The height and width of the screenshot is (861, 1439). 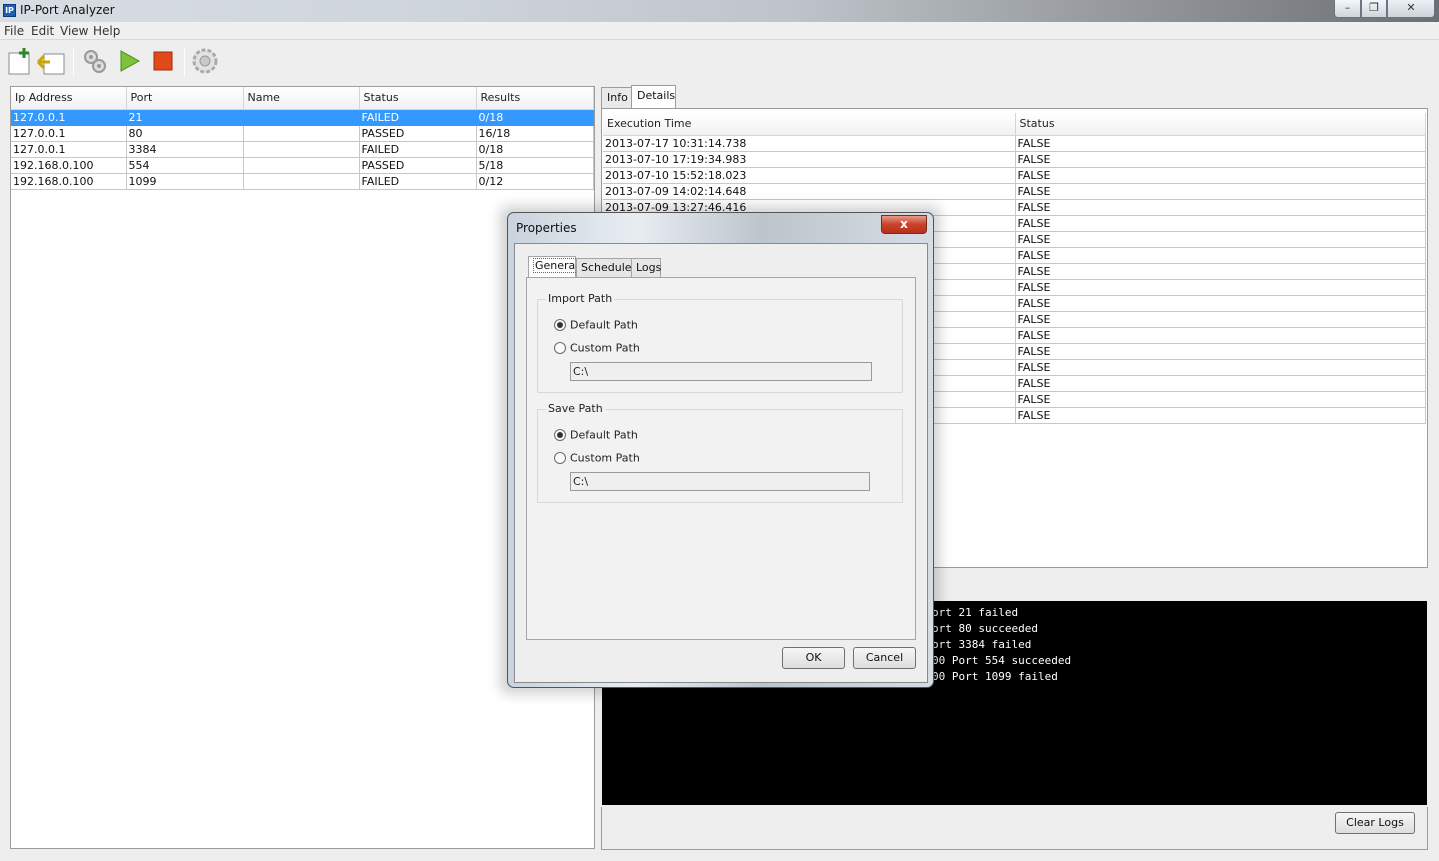 I want to click on tab-general-label: General, so click(x=557, y=265).